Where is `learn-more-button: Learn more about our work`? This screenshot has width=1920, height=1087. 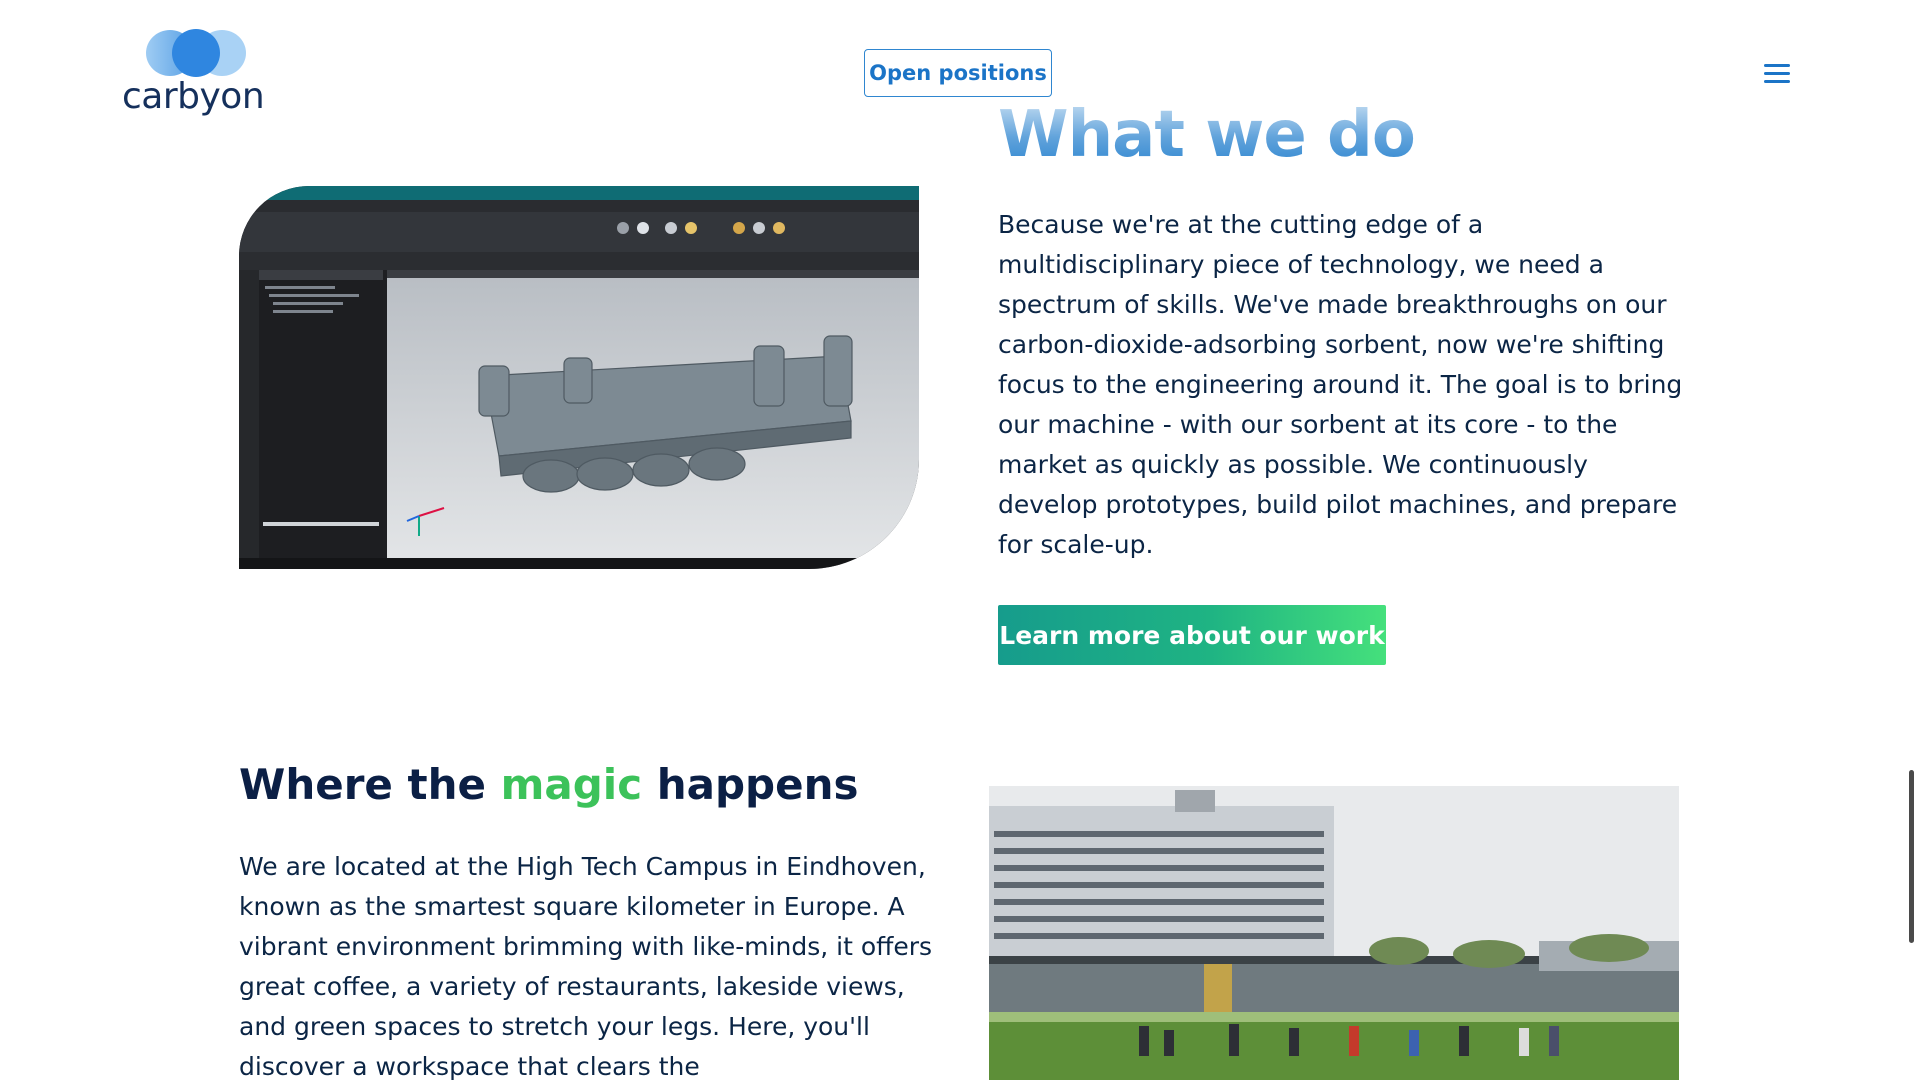
learn-more-button: Learn more about our work is located at coordinates (1192, 635).